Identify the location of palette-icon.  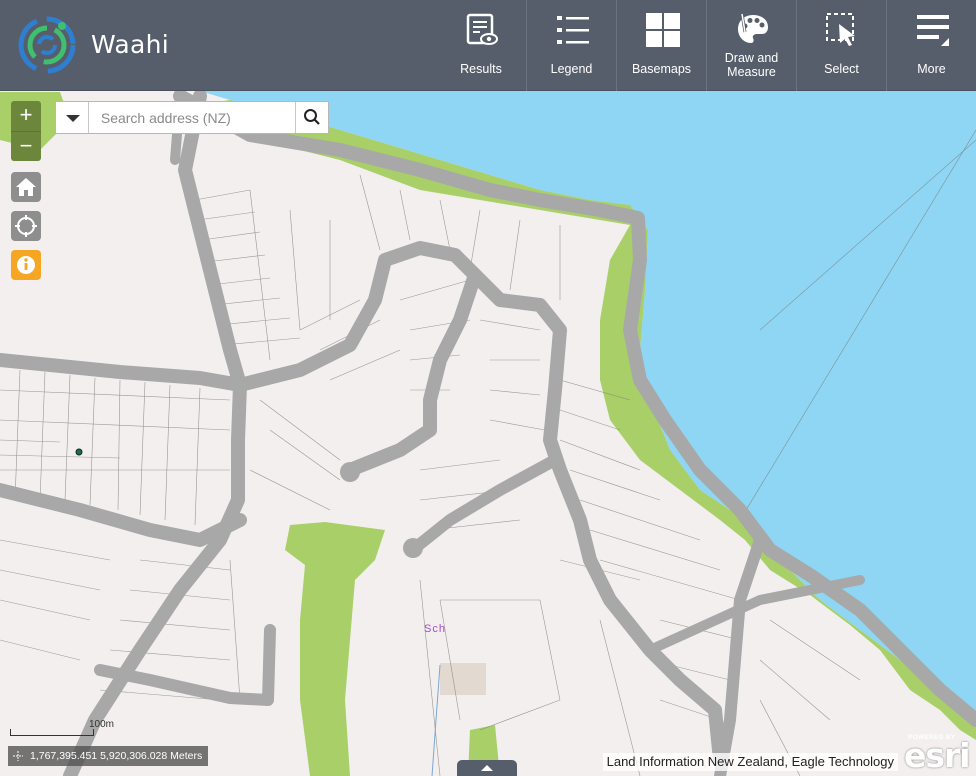
(753, 28).